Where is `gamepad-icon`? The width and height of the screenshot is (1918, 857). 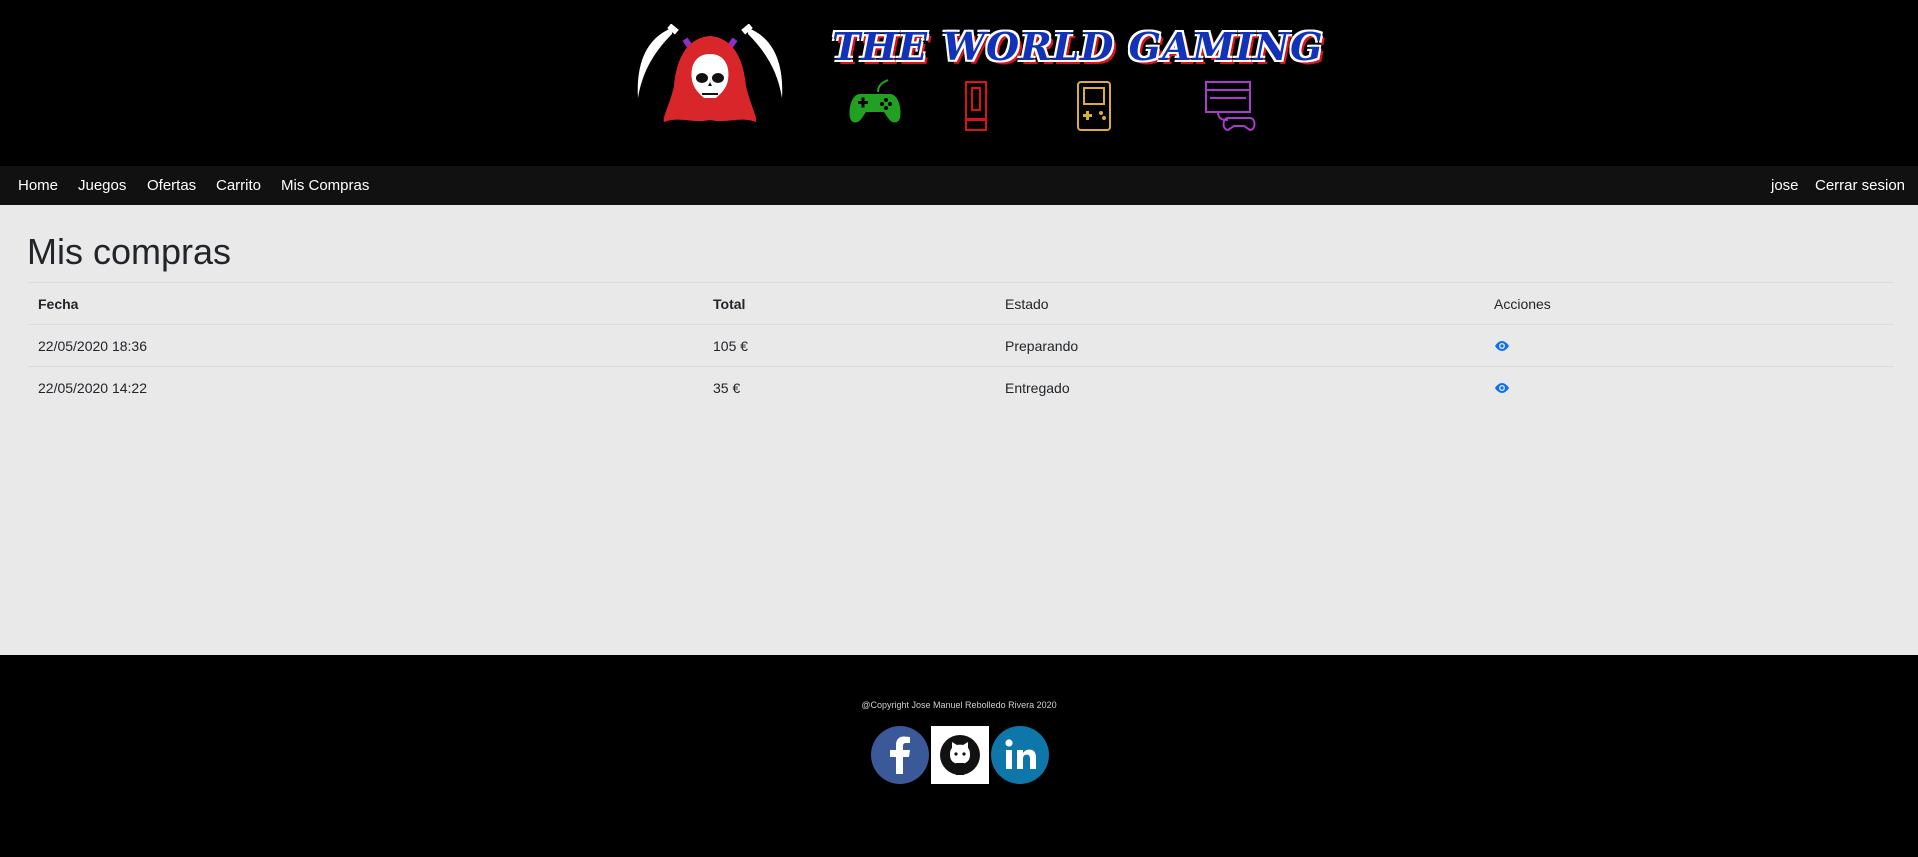 gamepad-icon is located at coordinates (875, 101).